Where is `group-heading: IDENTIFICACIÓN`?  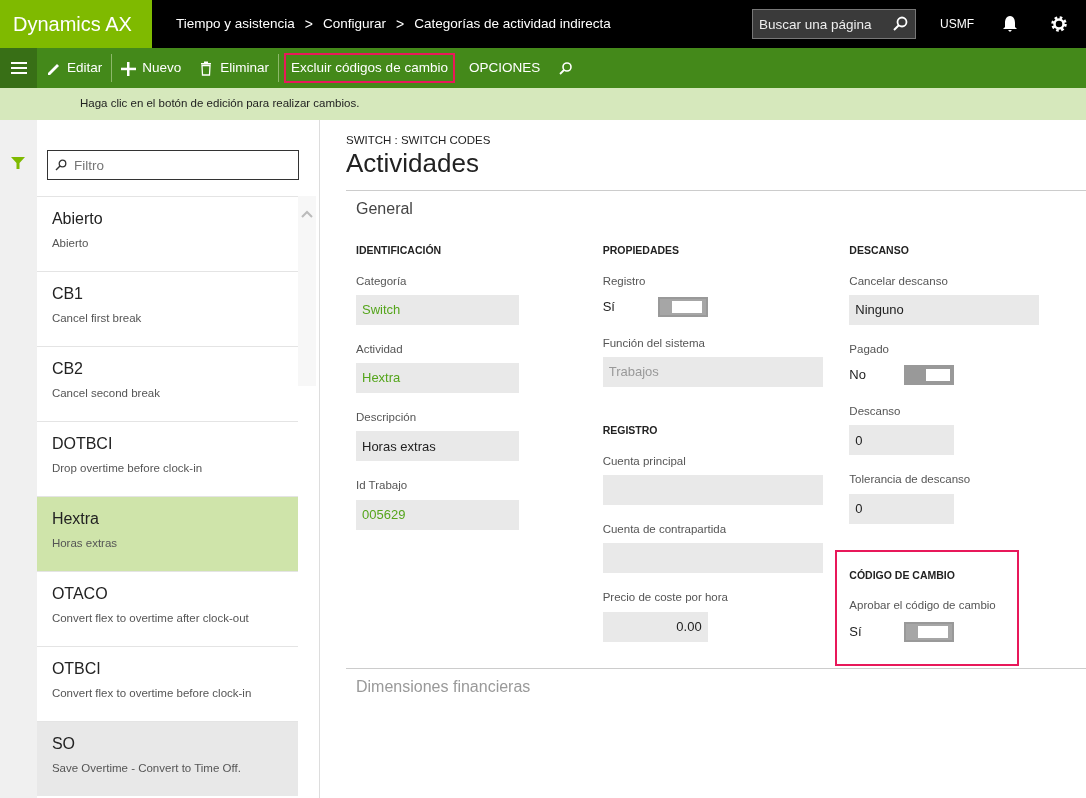
group-heading: IDENTIFICACIÓN is located at coordinates (399, 250).